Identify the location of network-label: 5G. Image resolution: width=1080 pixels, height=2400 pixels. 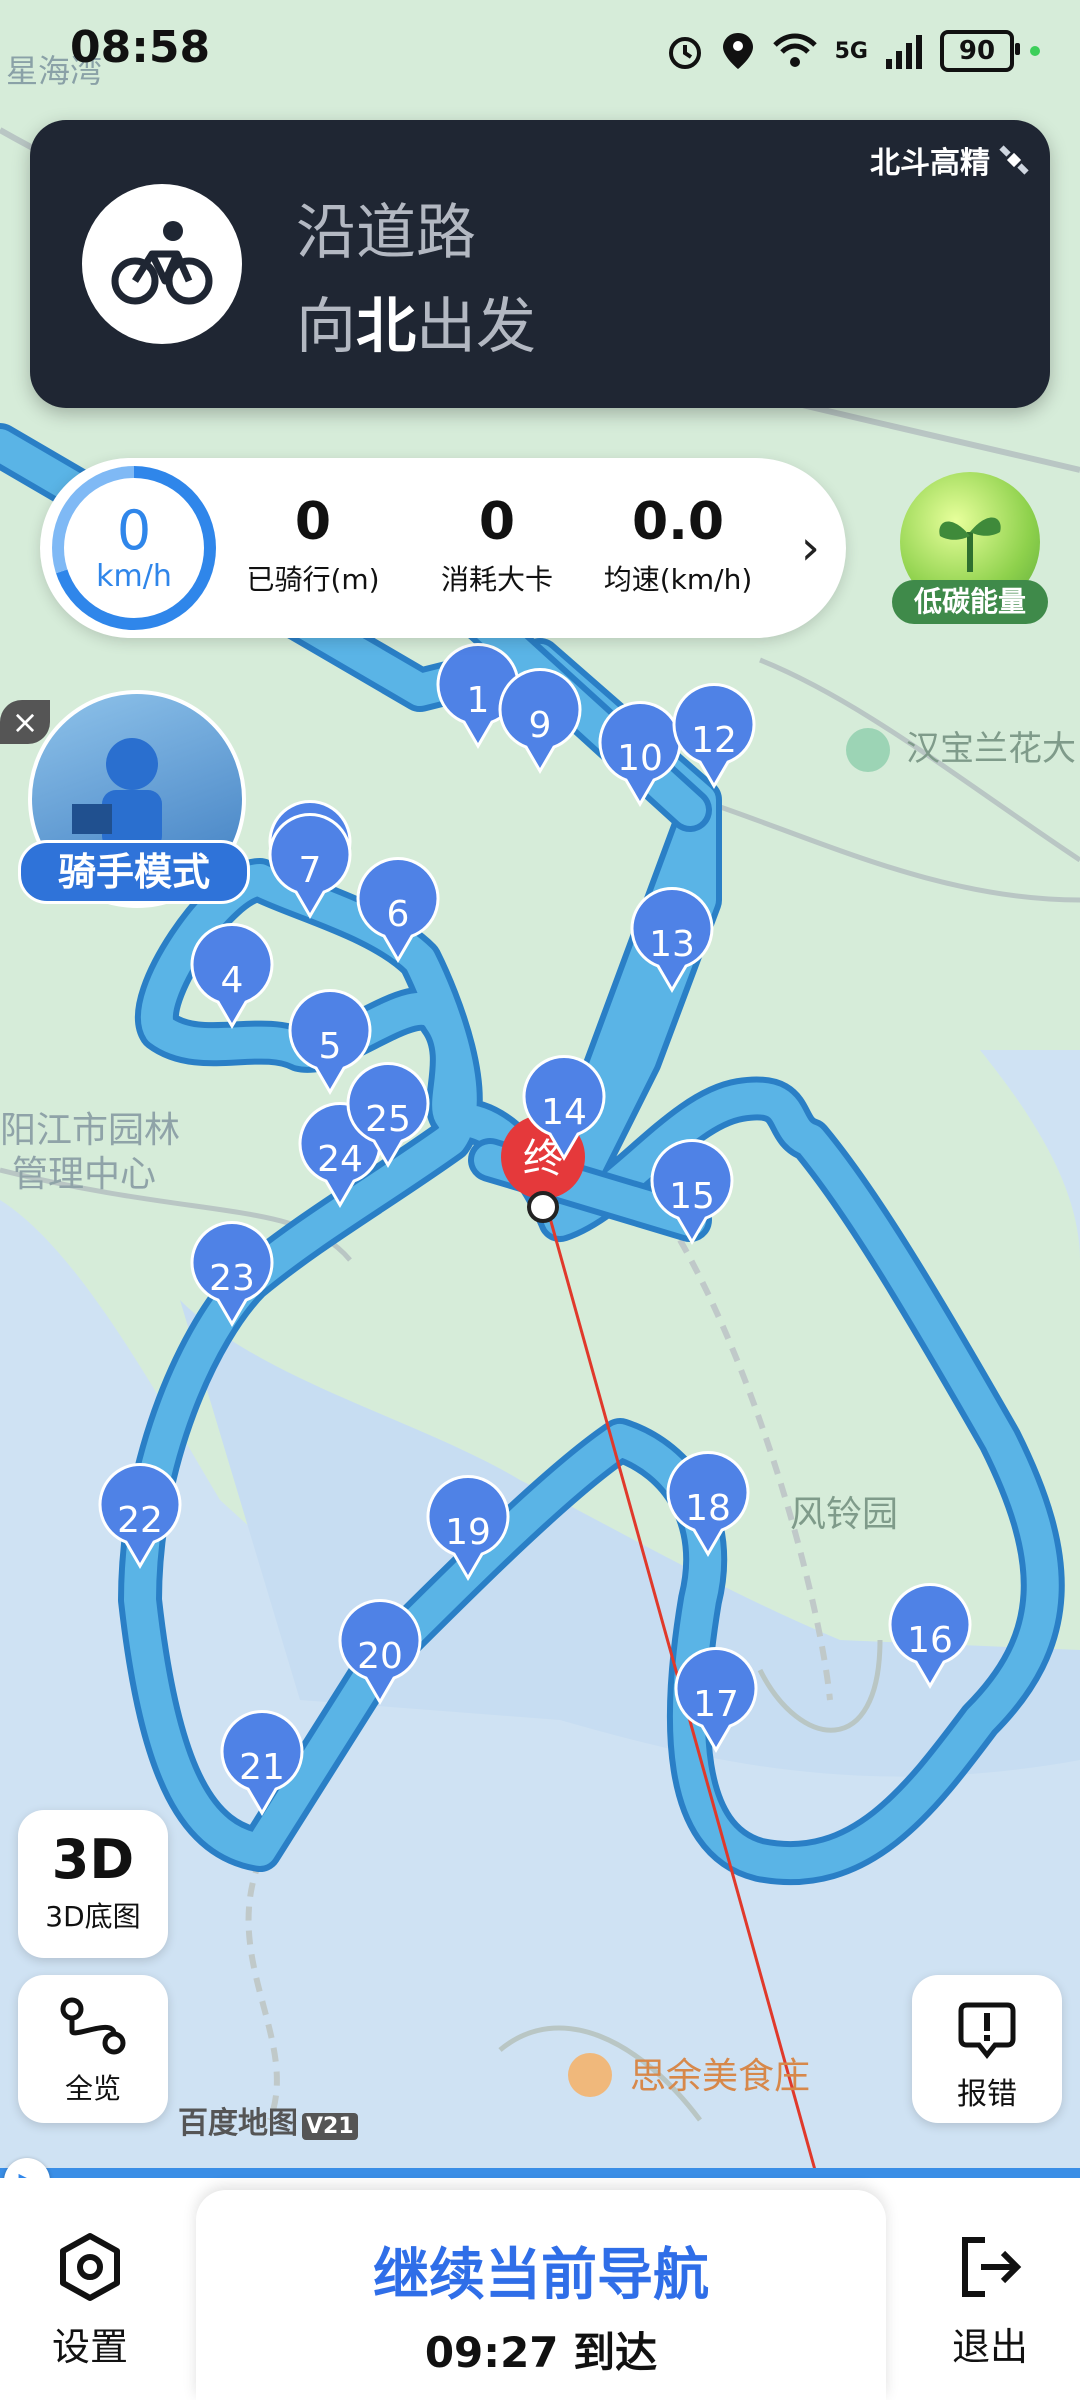
(851, 51).